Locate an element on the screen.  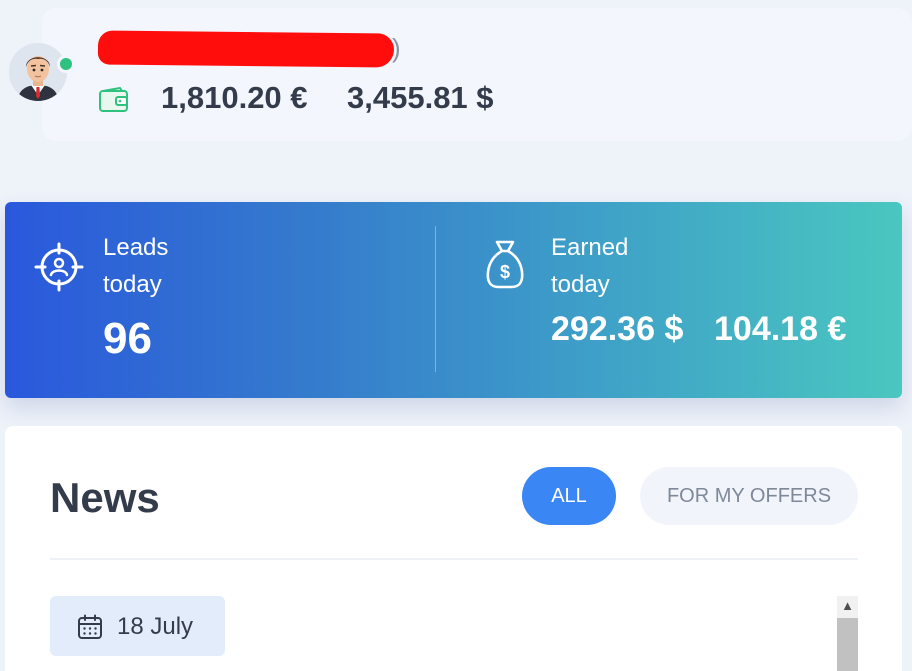
news-scrollbar: ▲ is located at coordinates (847, 633).